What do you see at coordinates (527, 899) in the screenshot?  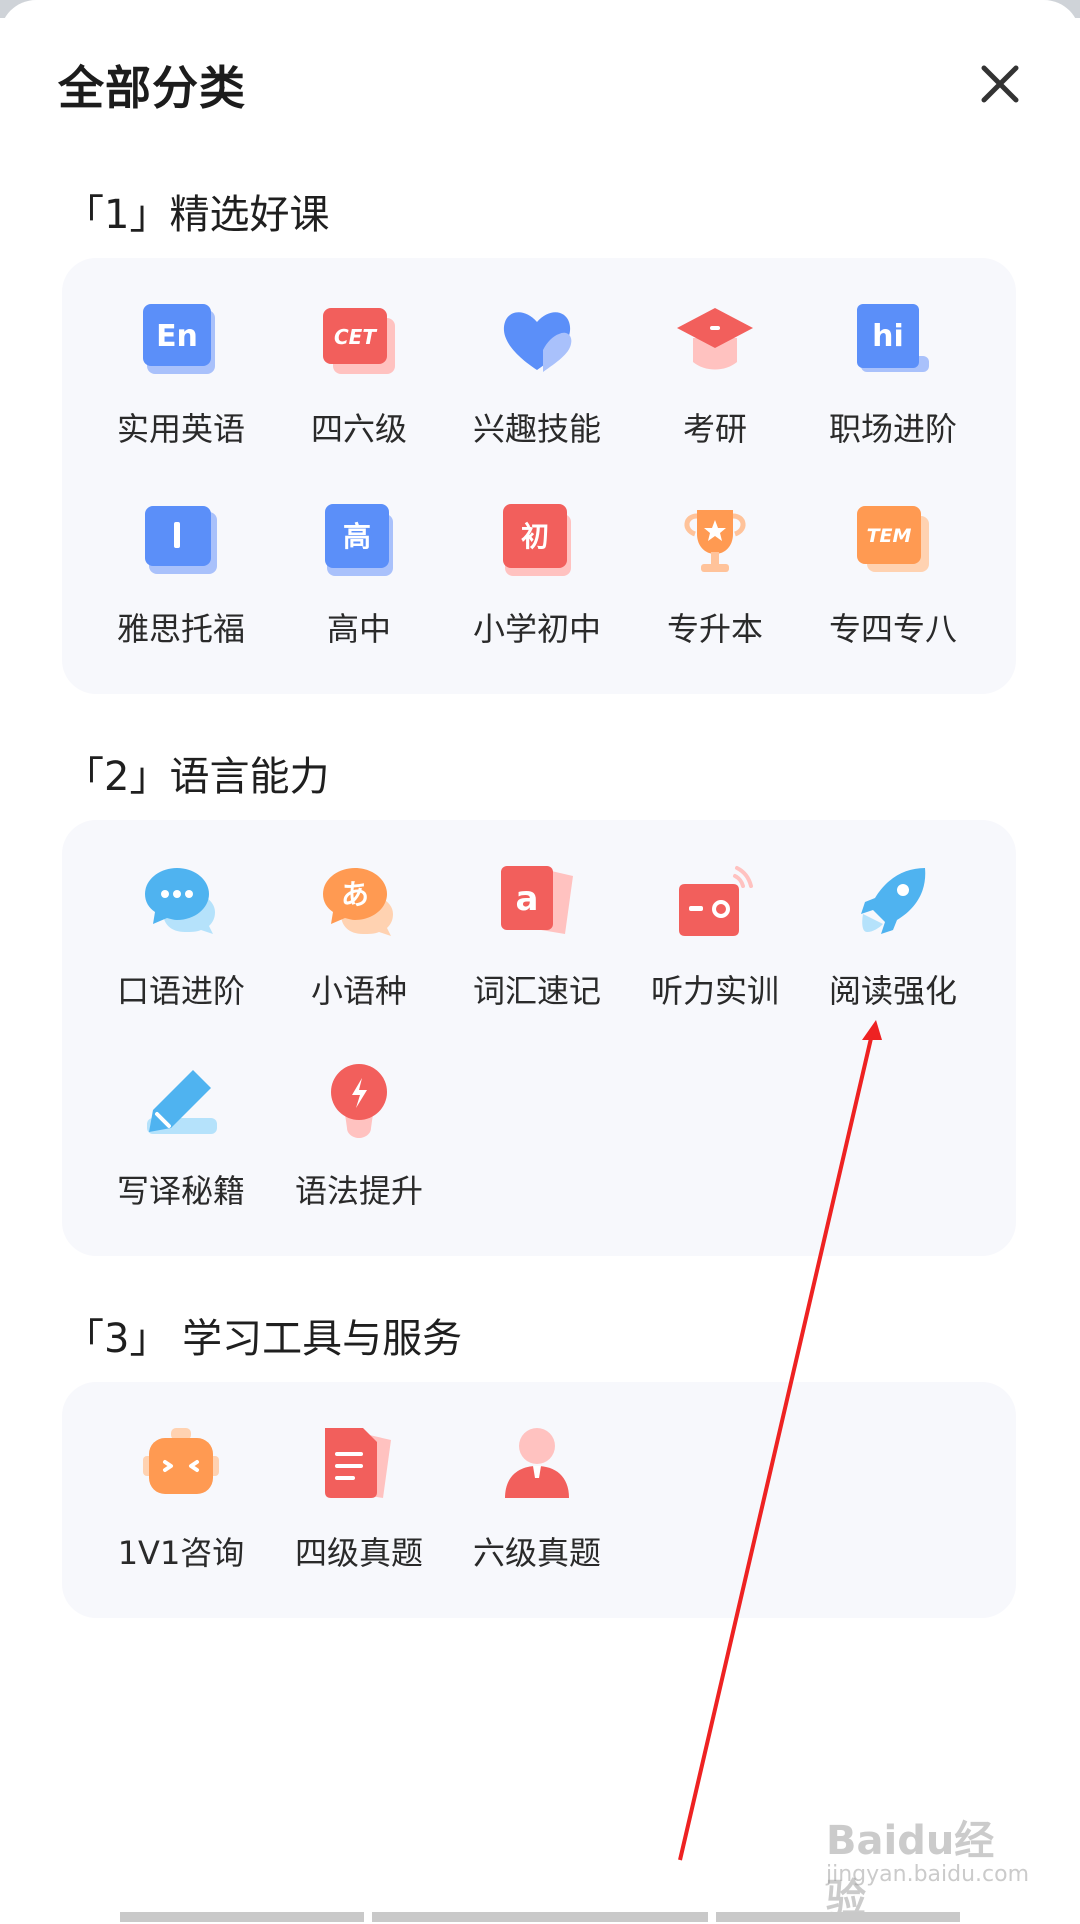 I see `svg-text: a` at bounding box center [527, 899].